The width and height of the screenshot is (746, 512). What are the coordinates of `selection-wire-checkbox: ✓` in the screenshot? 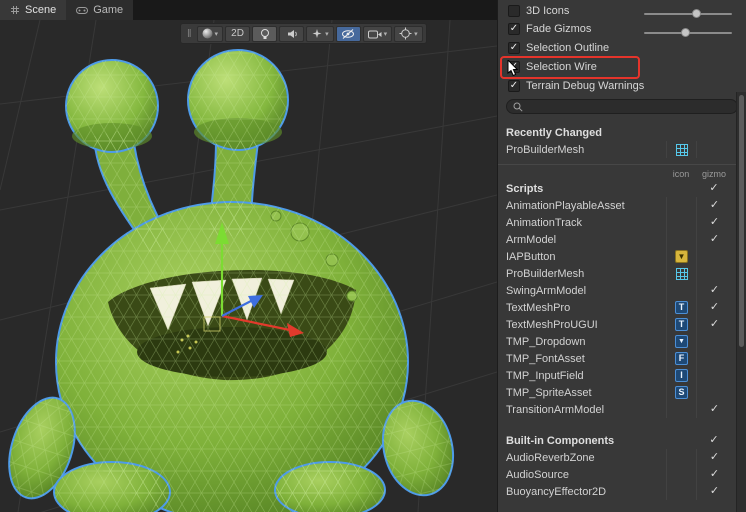 It's located at (514, 66).